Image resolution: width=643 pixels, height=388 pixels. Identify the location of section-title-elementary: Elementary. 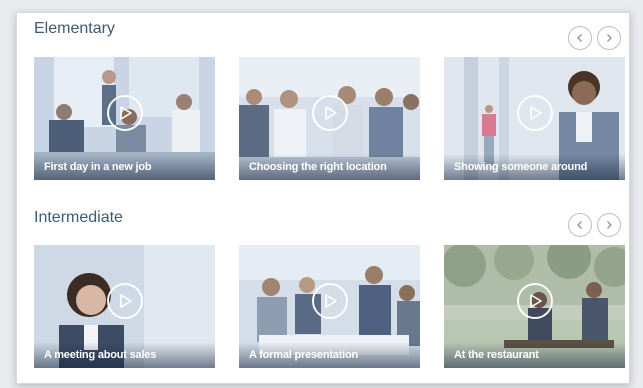
(74, 28).